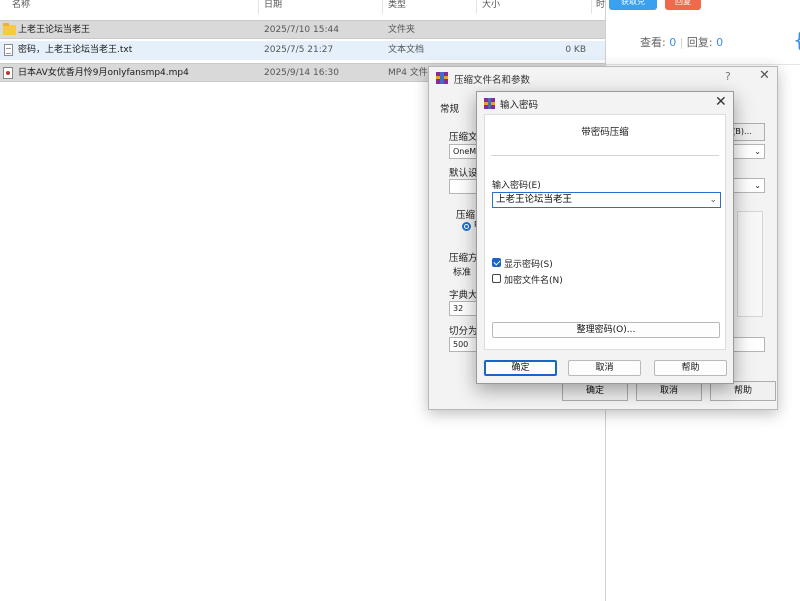 This screenshot has height=601, width=800. What do you see at coordinates (533, 279) in the screenshot?
I see `encrypt-filenames-label: 加密文件名(N)` at bounding box center [533, 279].